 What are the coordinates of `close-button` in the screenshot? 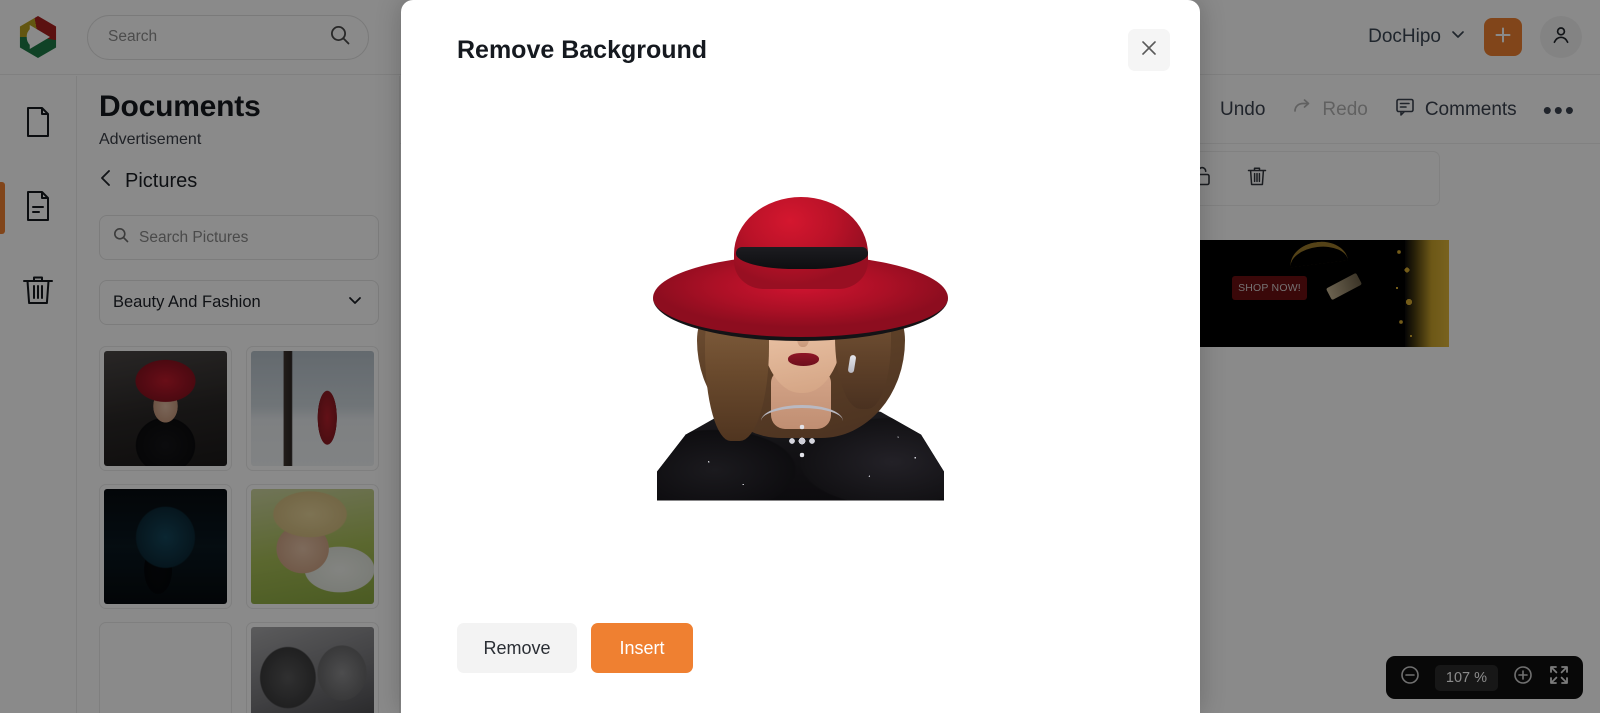 It's located at (1149, 50).